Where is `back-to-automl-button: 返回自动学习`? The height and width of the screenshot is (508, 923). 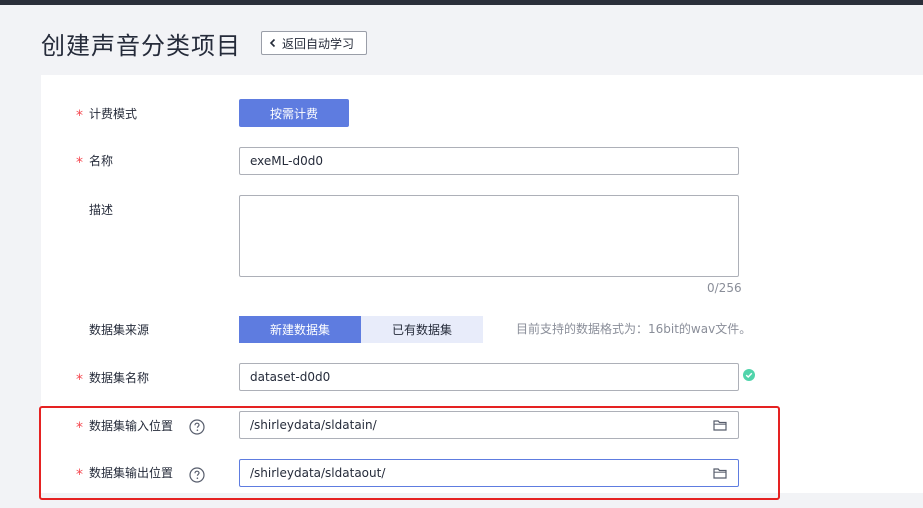 back-to-automl-button: 返回自动学习 is located at coordinates (314, 43).